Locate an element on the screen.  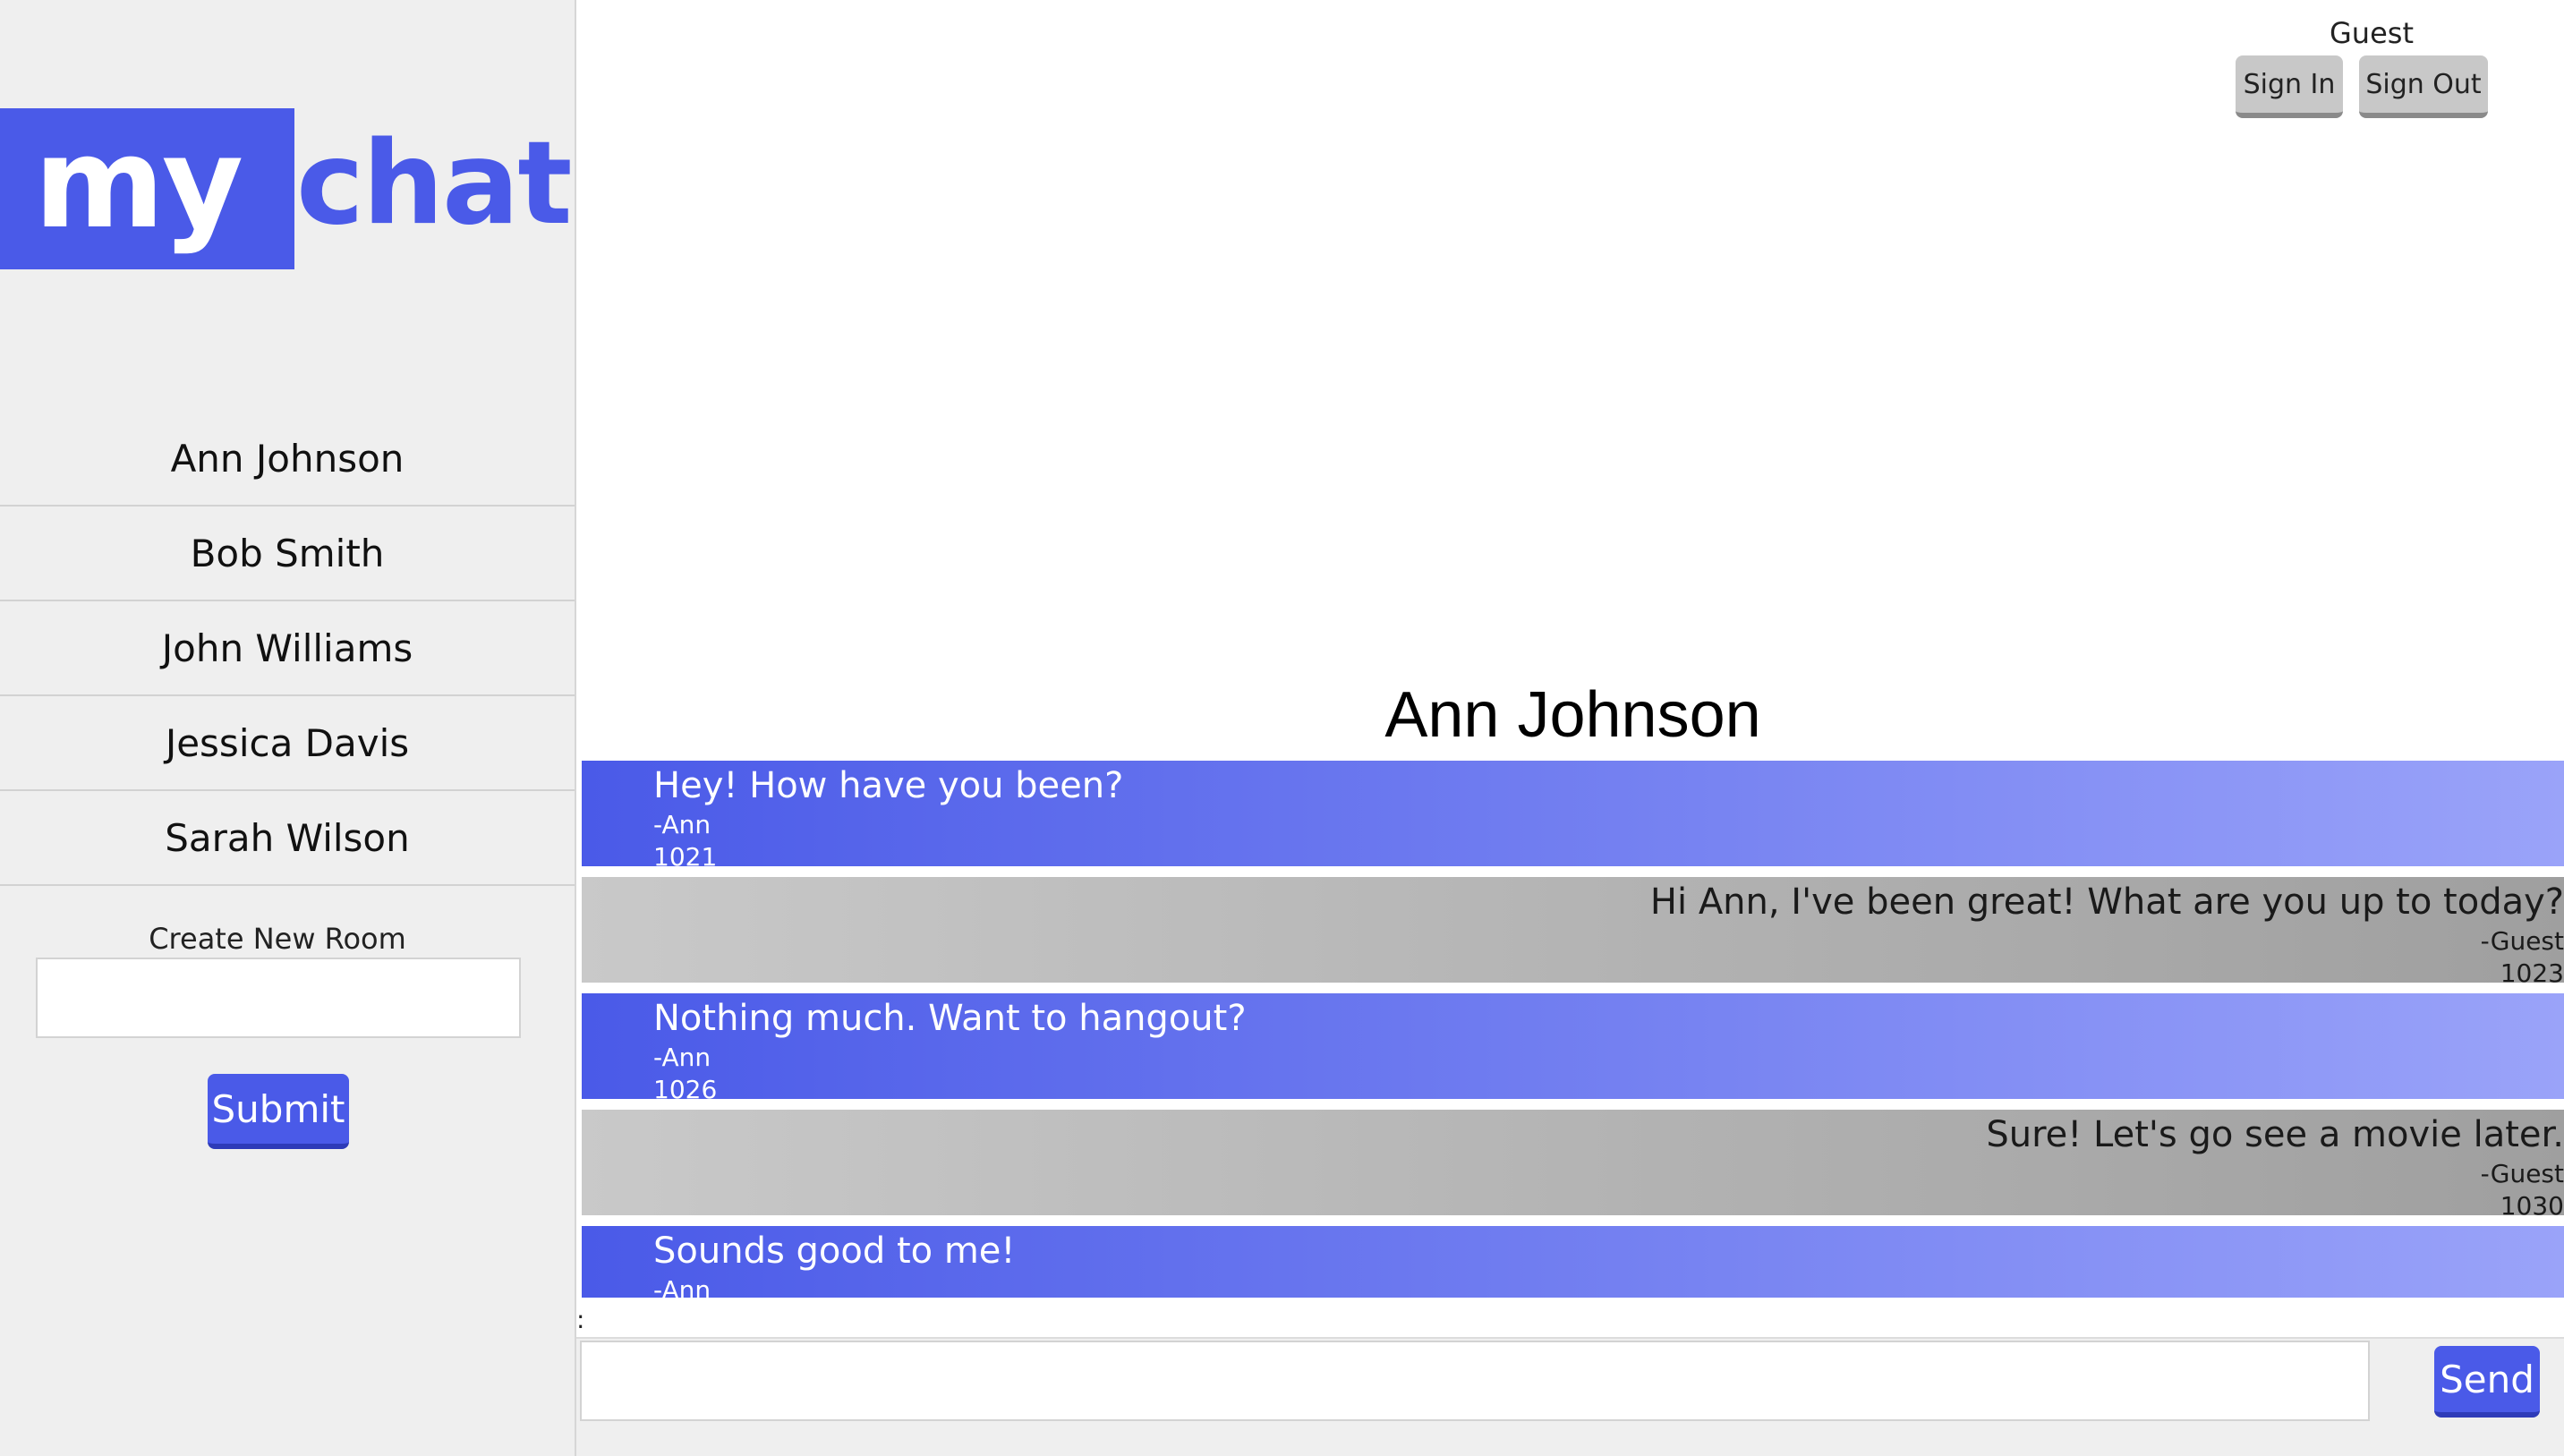
room-item-sarah-wilson: Sarah Wilson is located at coordinates (287, 838).